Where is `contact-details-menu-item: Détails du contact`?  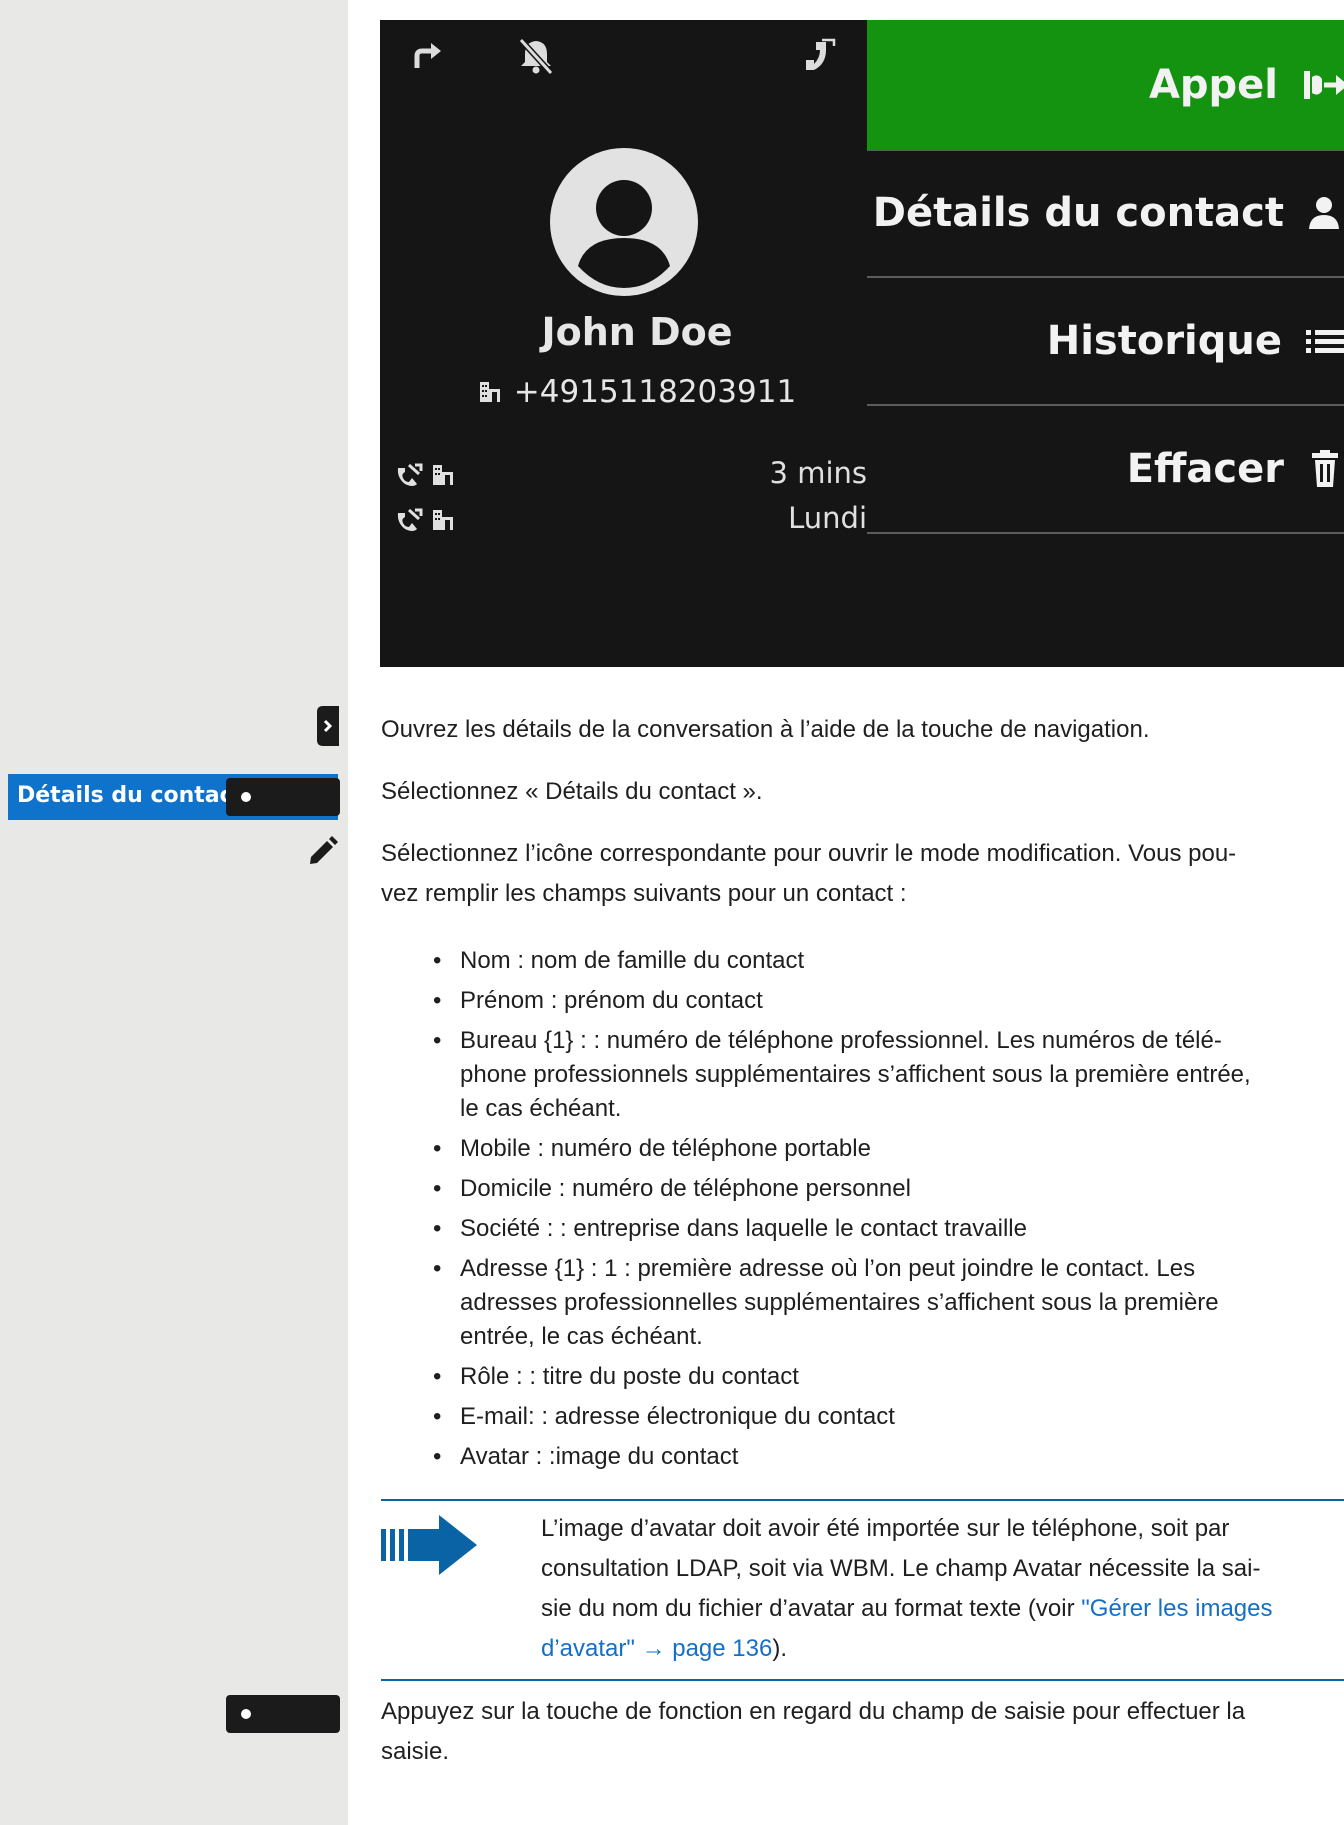
contact-details-menu-item: Détails du contact is located at coordinates (1108, 213).